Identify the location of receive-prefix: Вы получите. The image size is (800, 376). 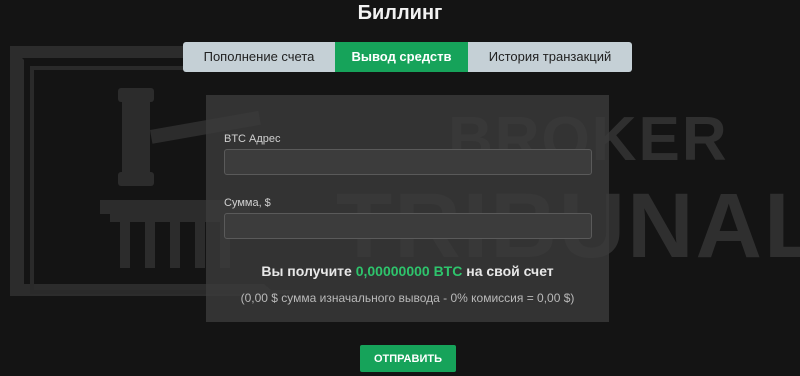
(306, 271).